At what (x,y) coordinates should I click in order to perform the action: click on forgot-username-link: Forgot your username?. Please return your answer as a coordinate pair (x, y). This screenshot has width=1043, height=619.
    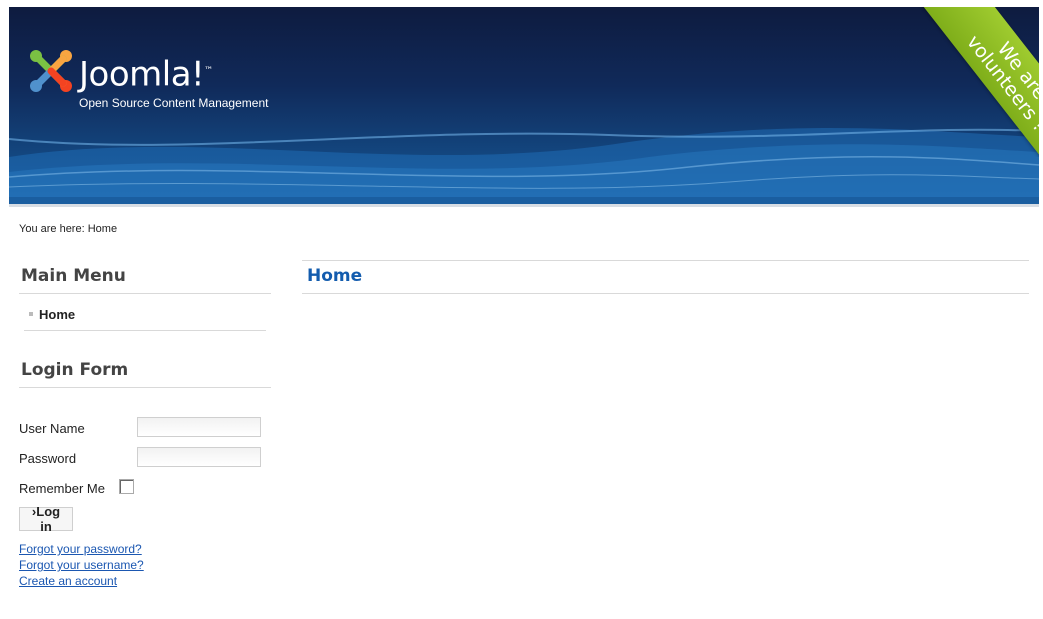
    Looking at the image, I should click on (81, 565).